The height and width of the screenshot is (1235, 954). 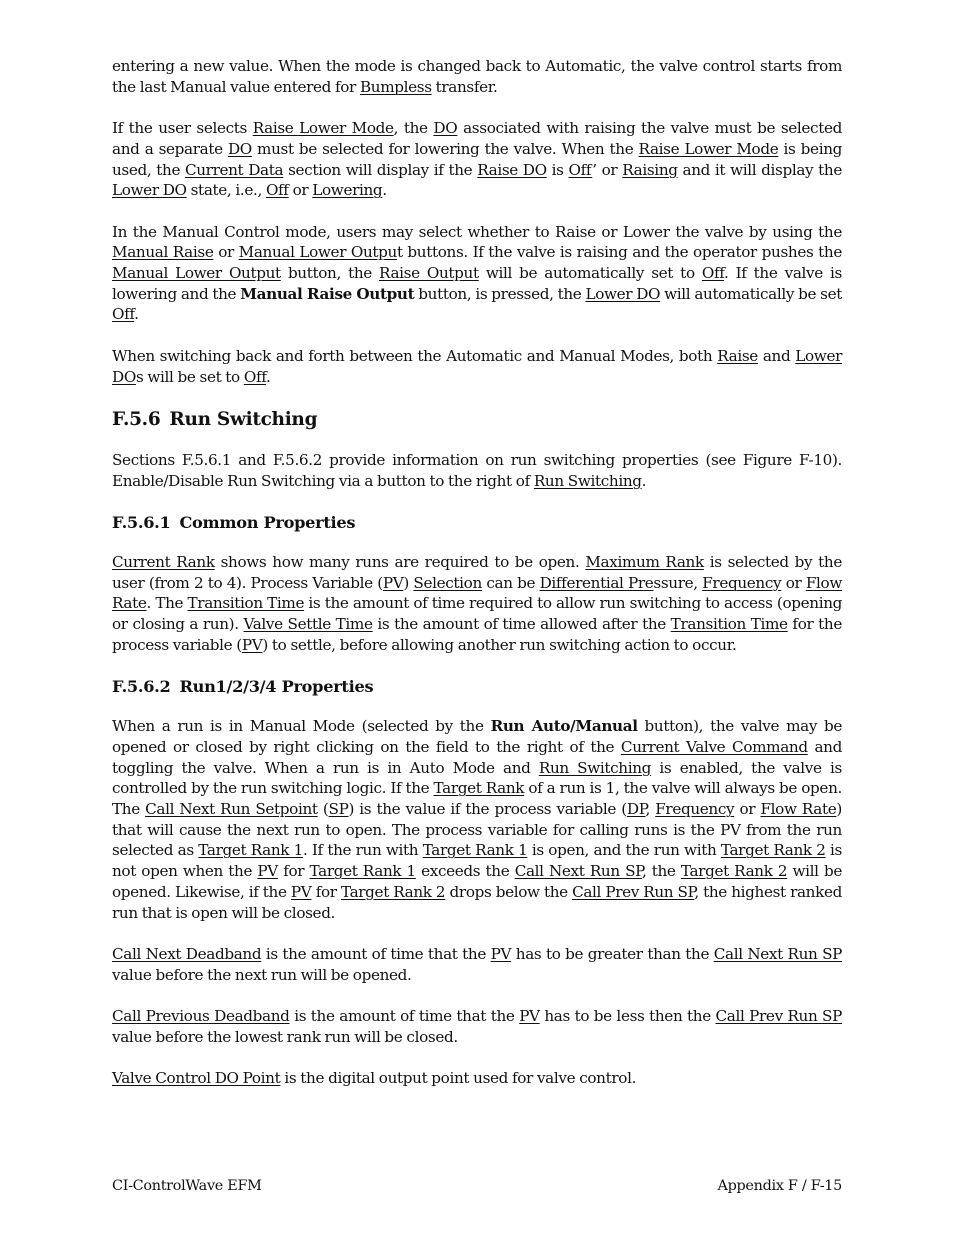 What do you see at coordinates (595, 767) in the screenshot?
I see `underlined-term: Run Switching` at bounding box center [595, 767].